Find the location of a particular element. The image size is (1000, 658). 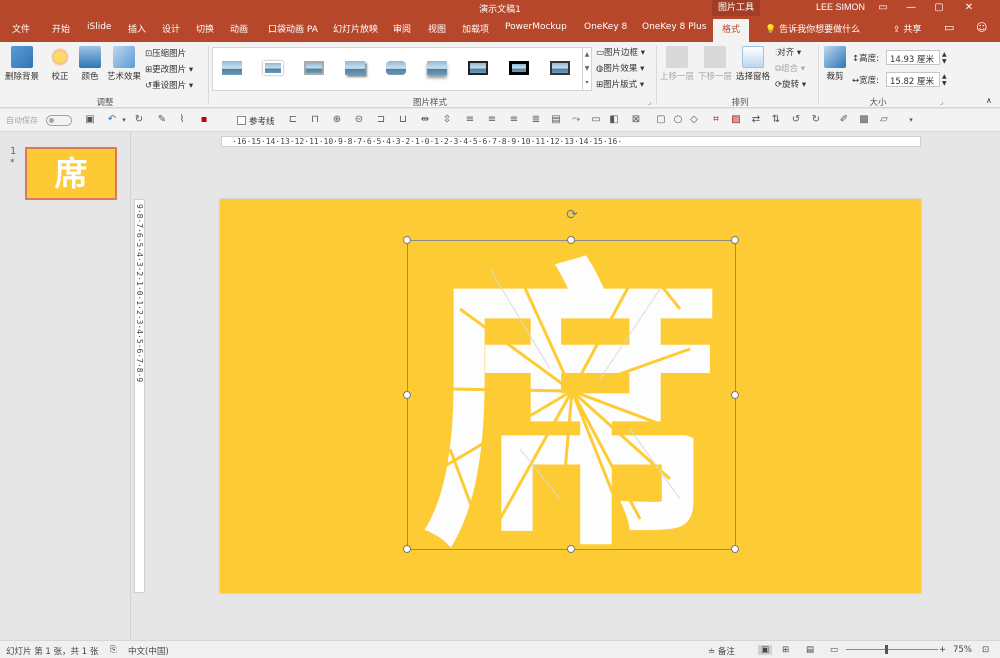

fill-color-icon: ◧ is located at coordinates (614, 120).